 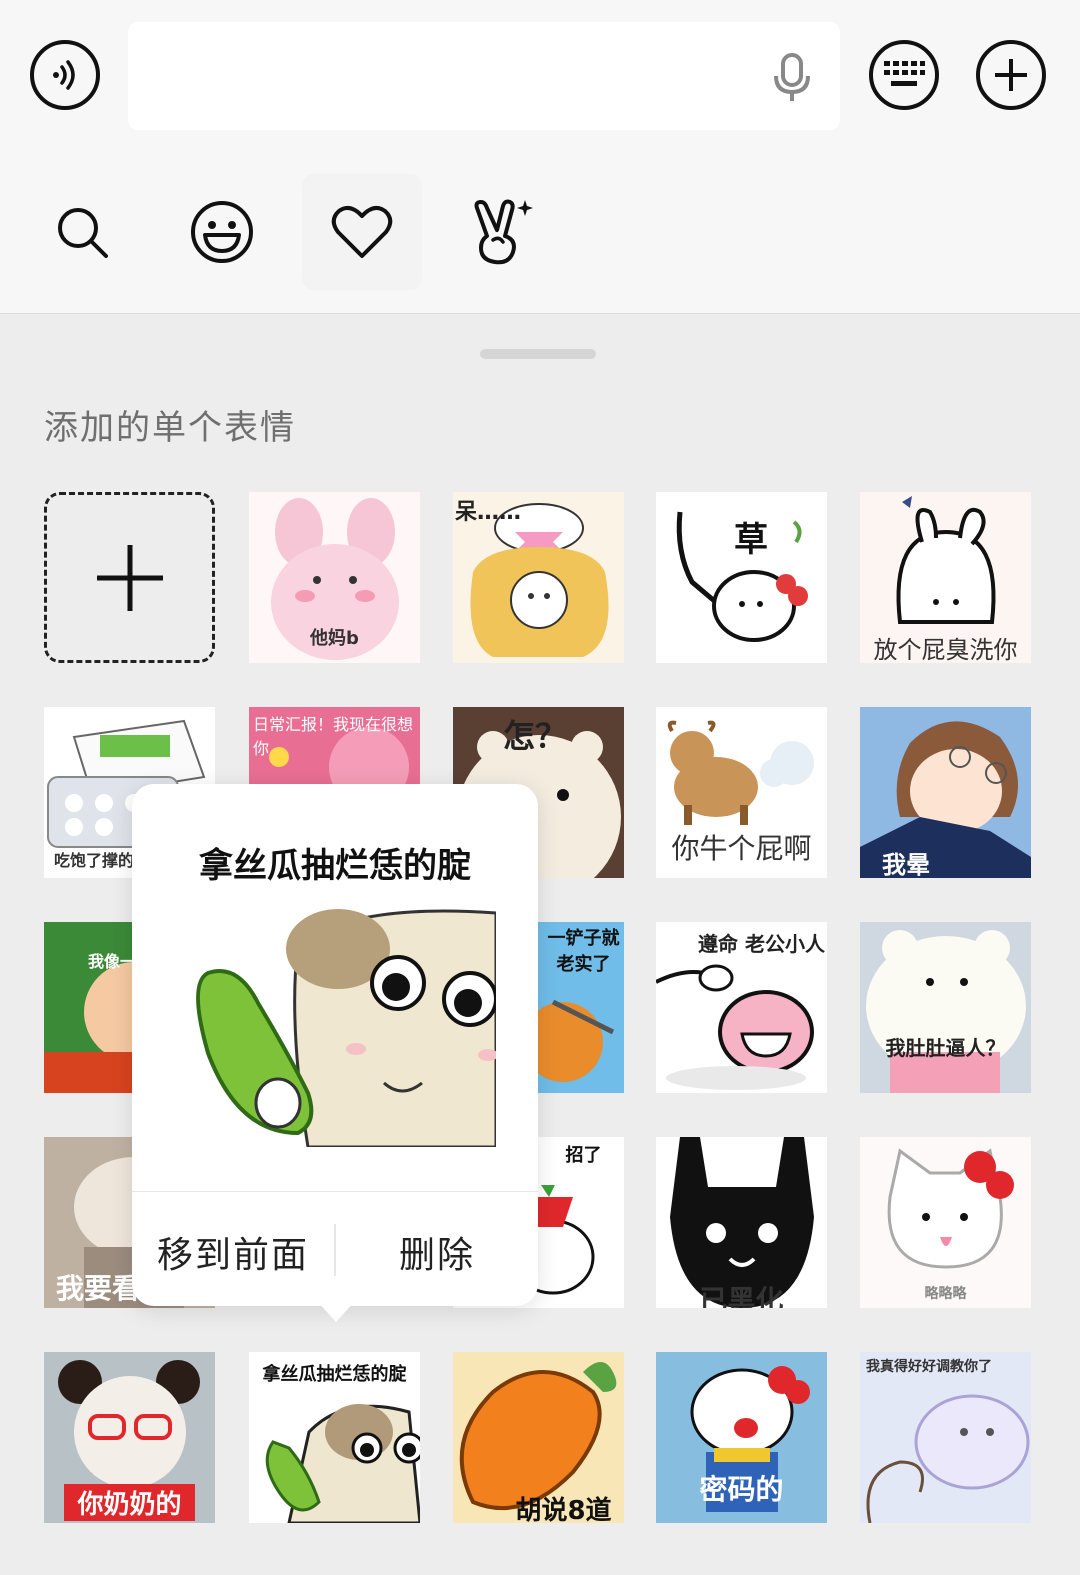 I want to click on sticker-item: 胡说8道, so click(x=538, y=1437).